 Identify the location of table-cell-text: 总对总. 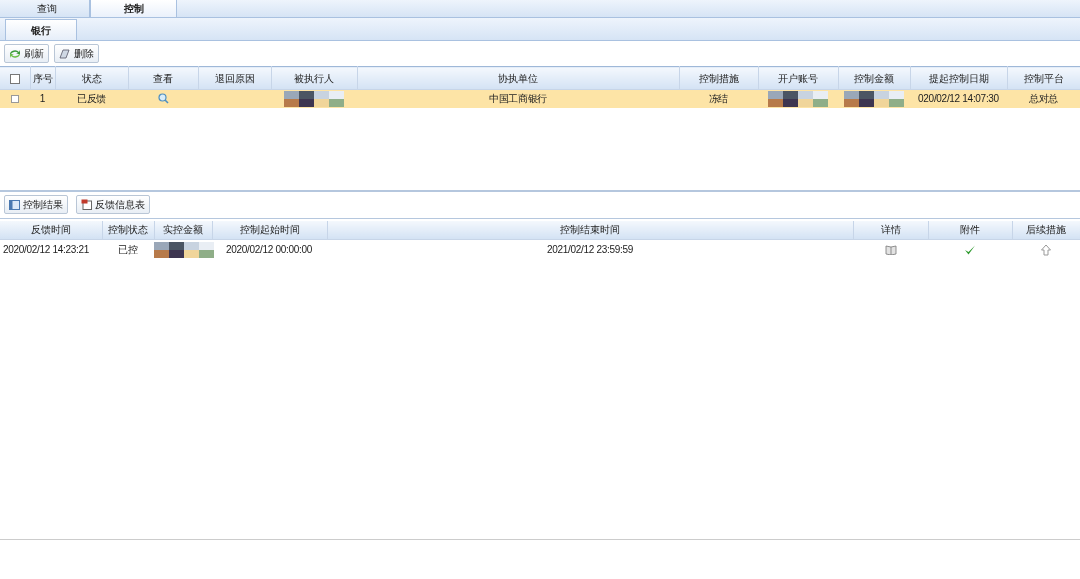
(1043, 99).